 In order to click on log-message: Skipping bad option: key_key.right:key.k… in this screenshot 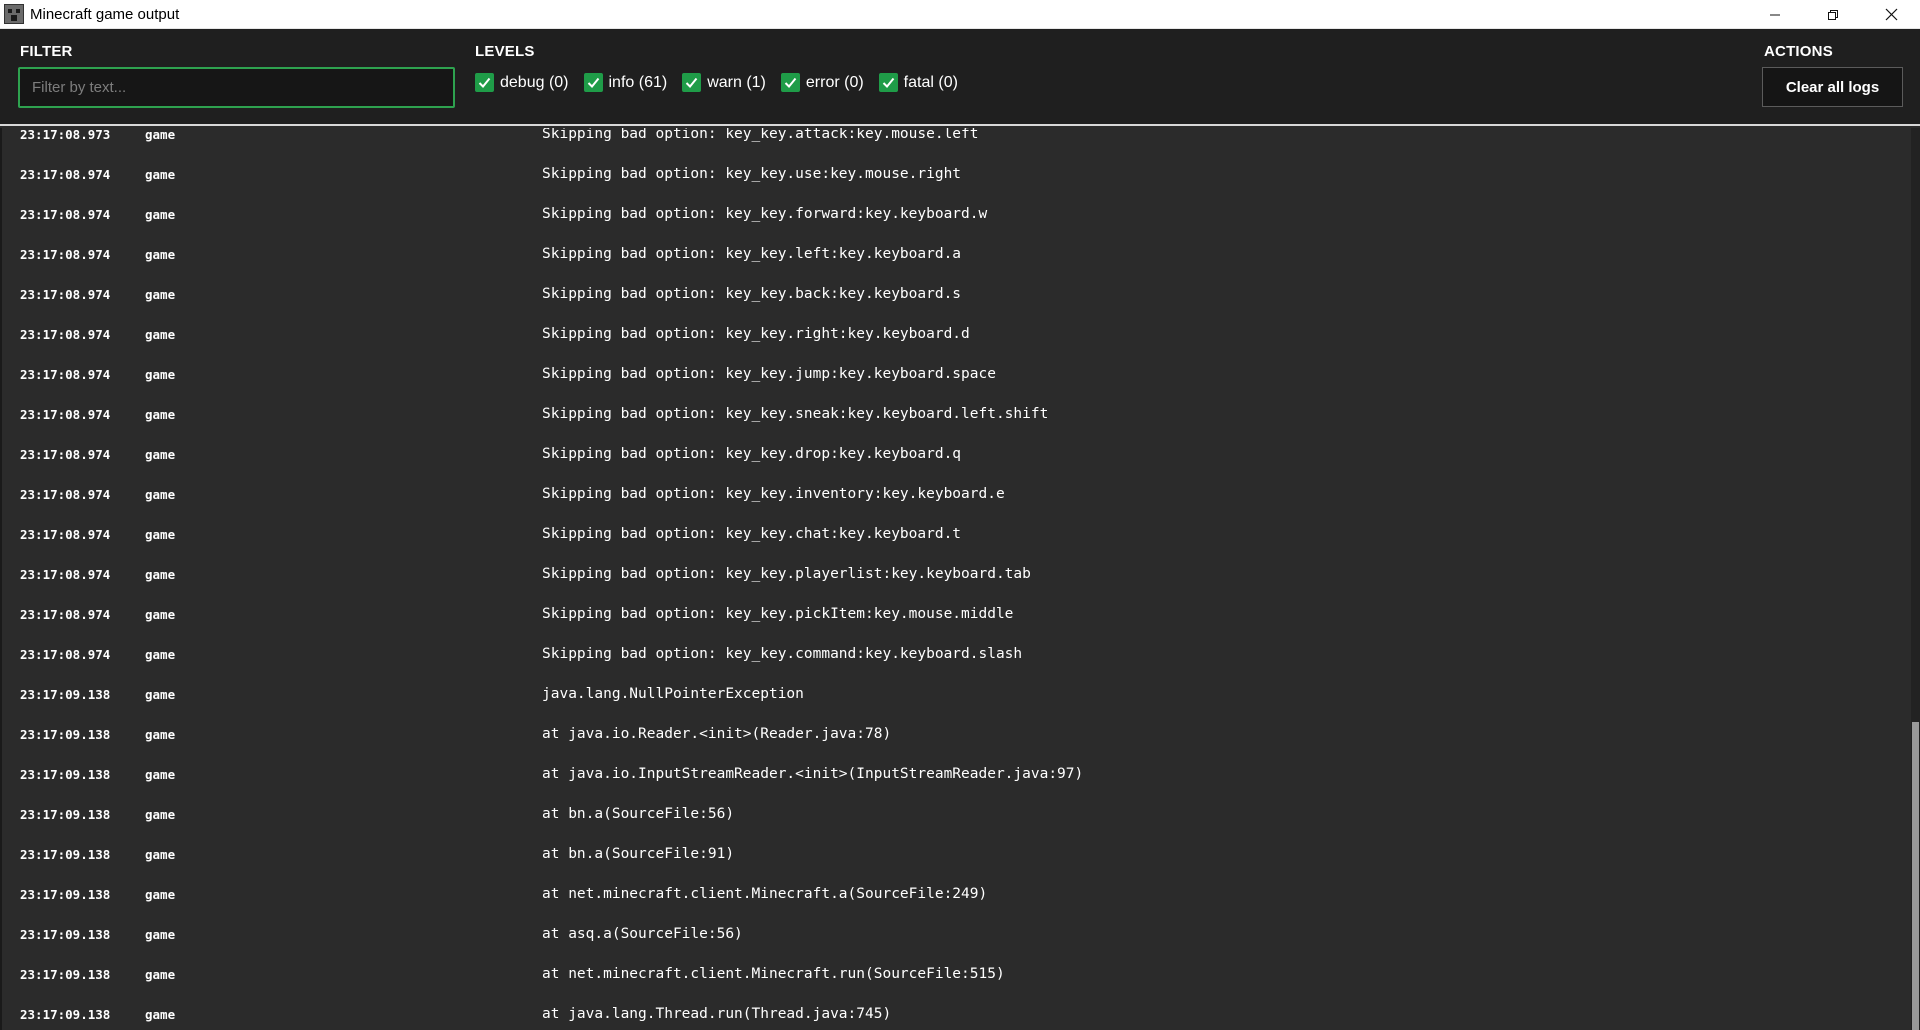, I will do `click(756, 334)`.